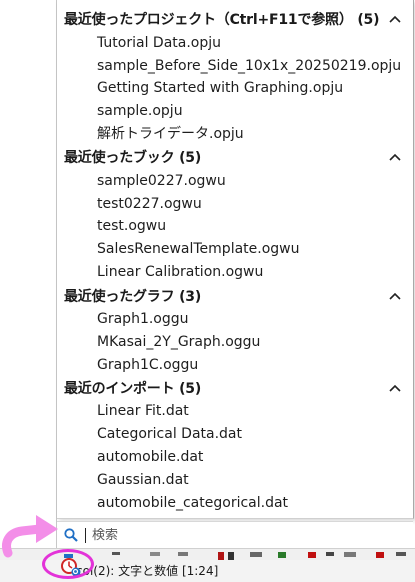 This screenshot has width=415, height=582. I want to click on list-item: SalesRenewalTemplate.ogwu, so click(198, 249).